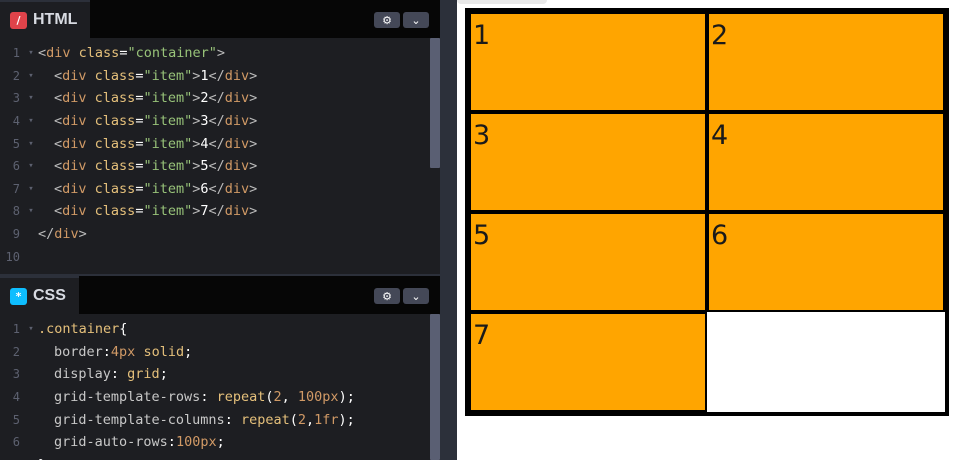  I want to click on code-line: 4 ▾ < div class = "item" >3 </div >, so click(215, 121).